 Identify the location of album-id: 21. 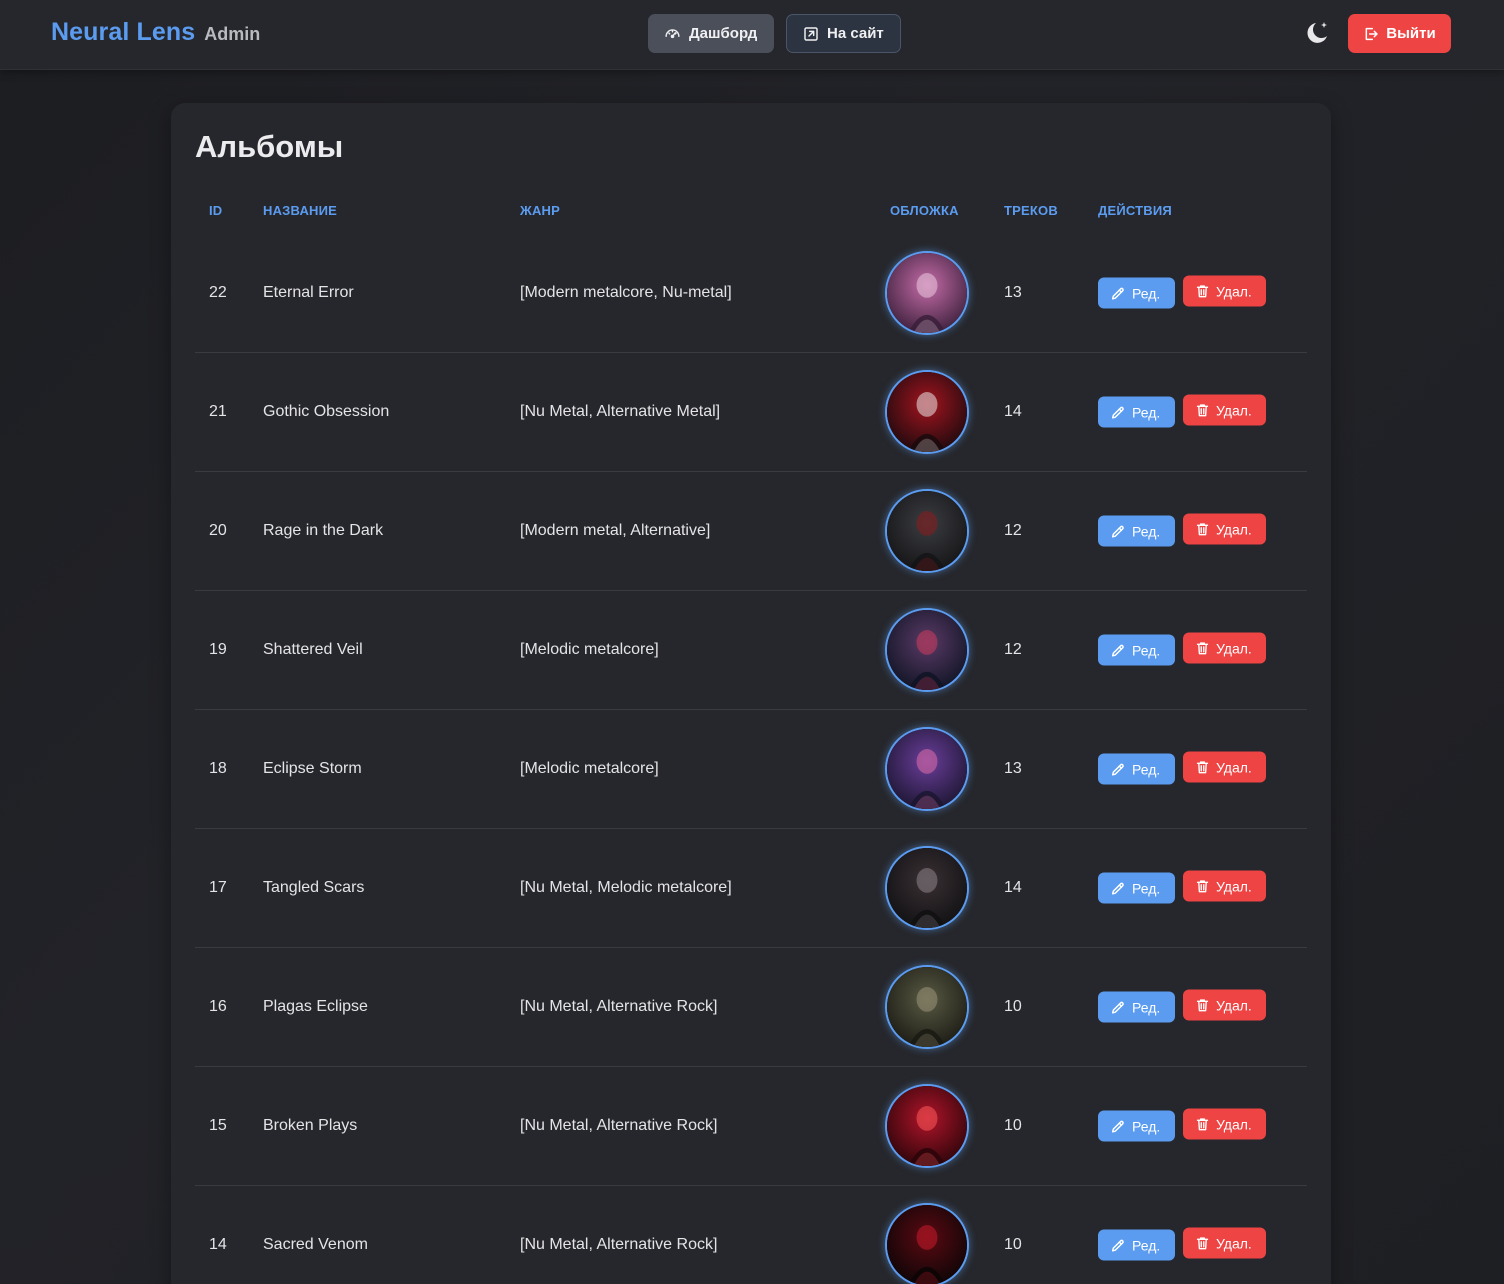
(218, 411).